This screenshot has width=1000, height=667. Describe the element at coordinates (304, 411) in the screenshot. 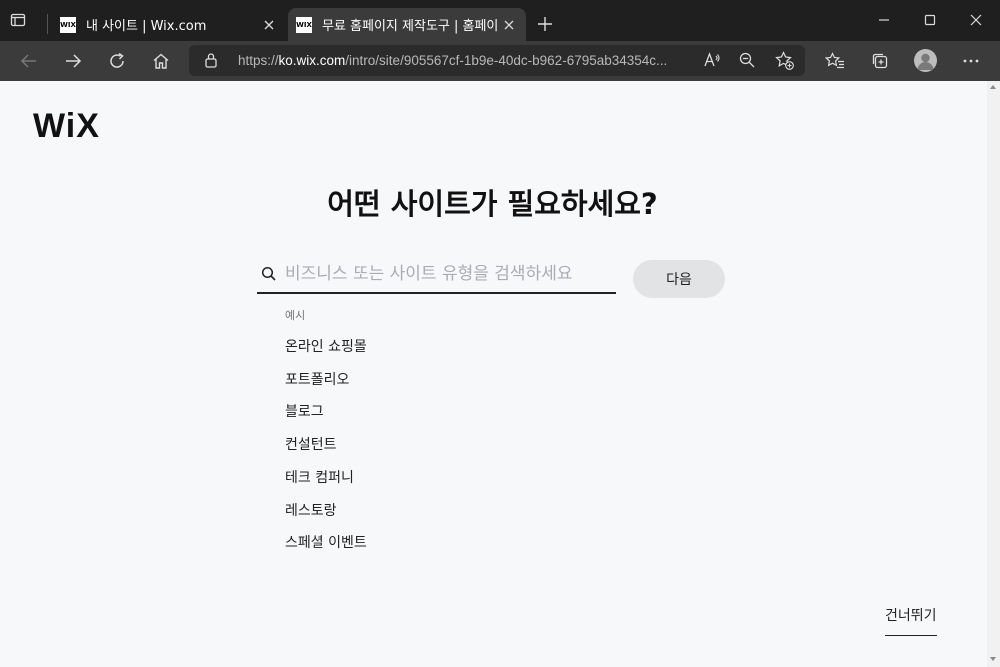

I see `example-blog: 블로그` at that location.